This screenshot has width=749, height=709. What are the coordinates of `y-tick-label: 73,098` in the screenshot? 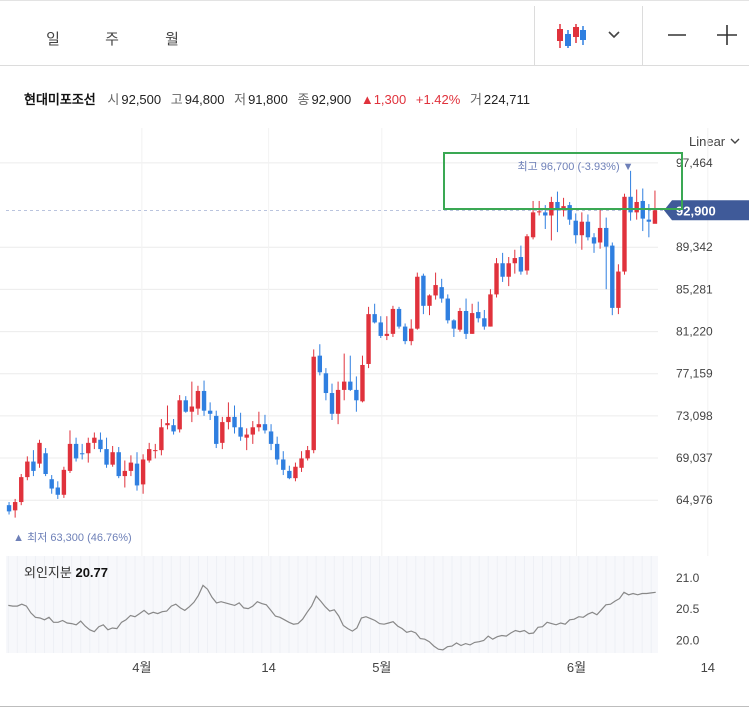 It's located at (694, 416).